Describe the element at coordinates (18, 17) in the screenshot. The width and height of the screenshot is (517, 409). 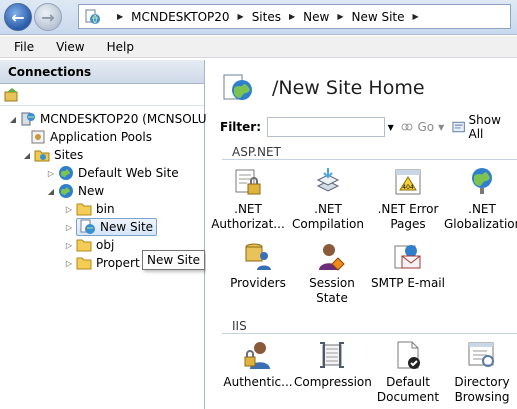
I see `back-button: ←` at that location.